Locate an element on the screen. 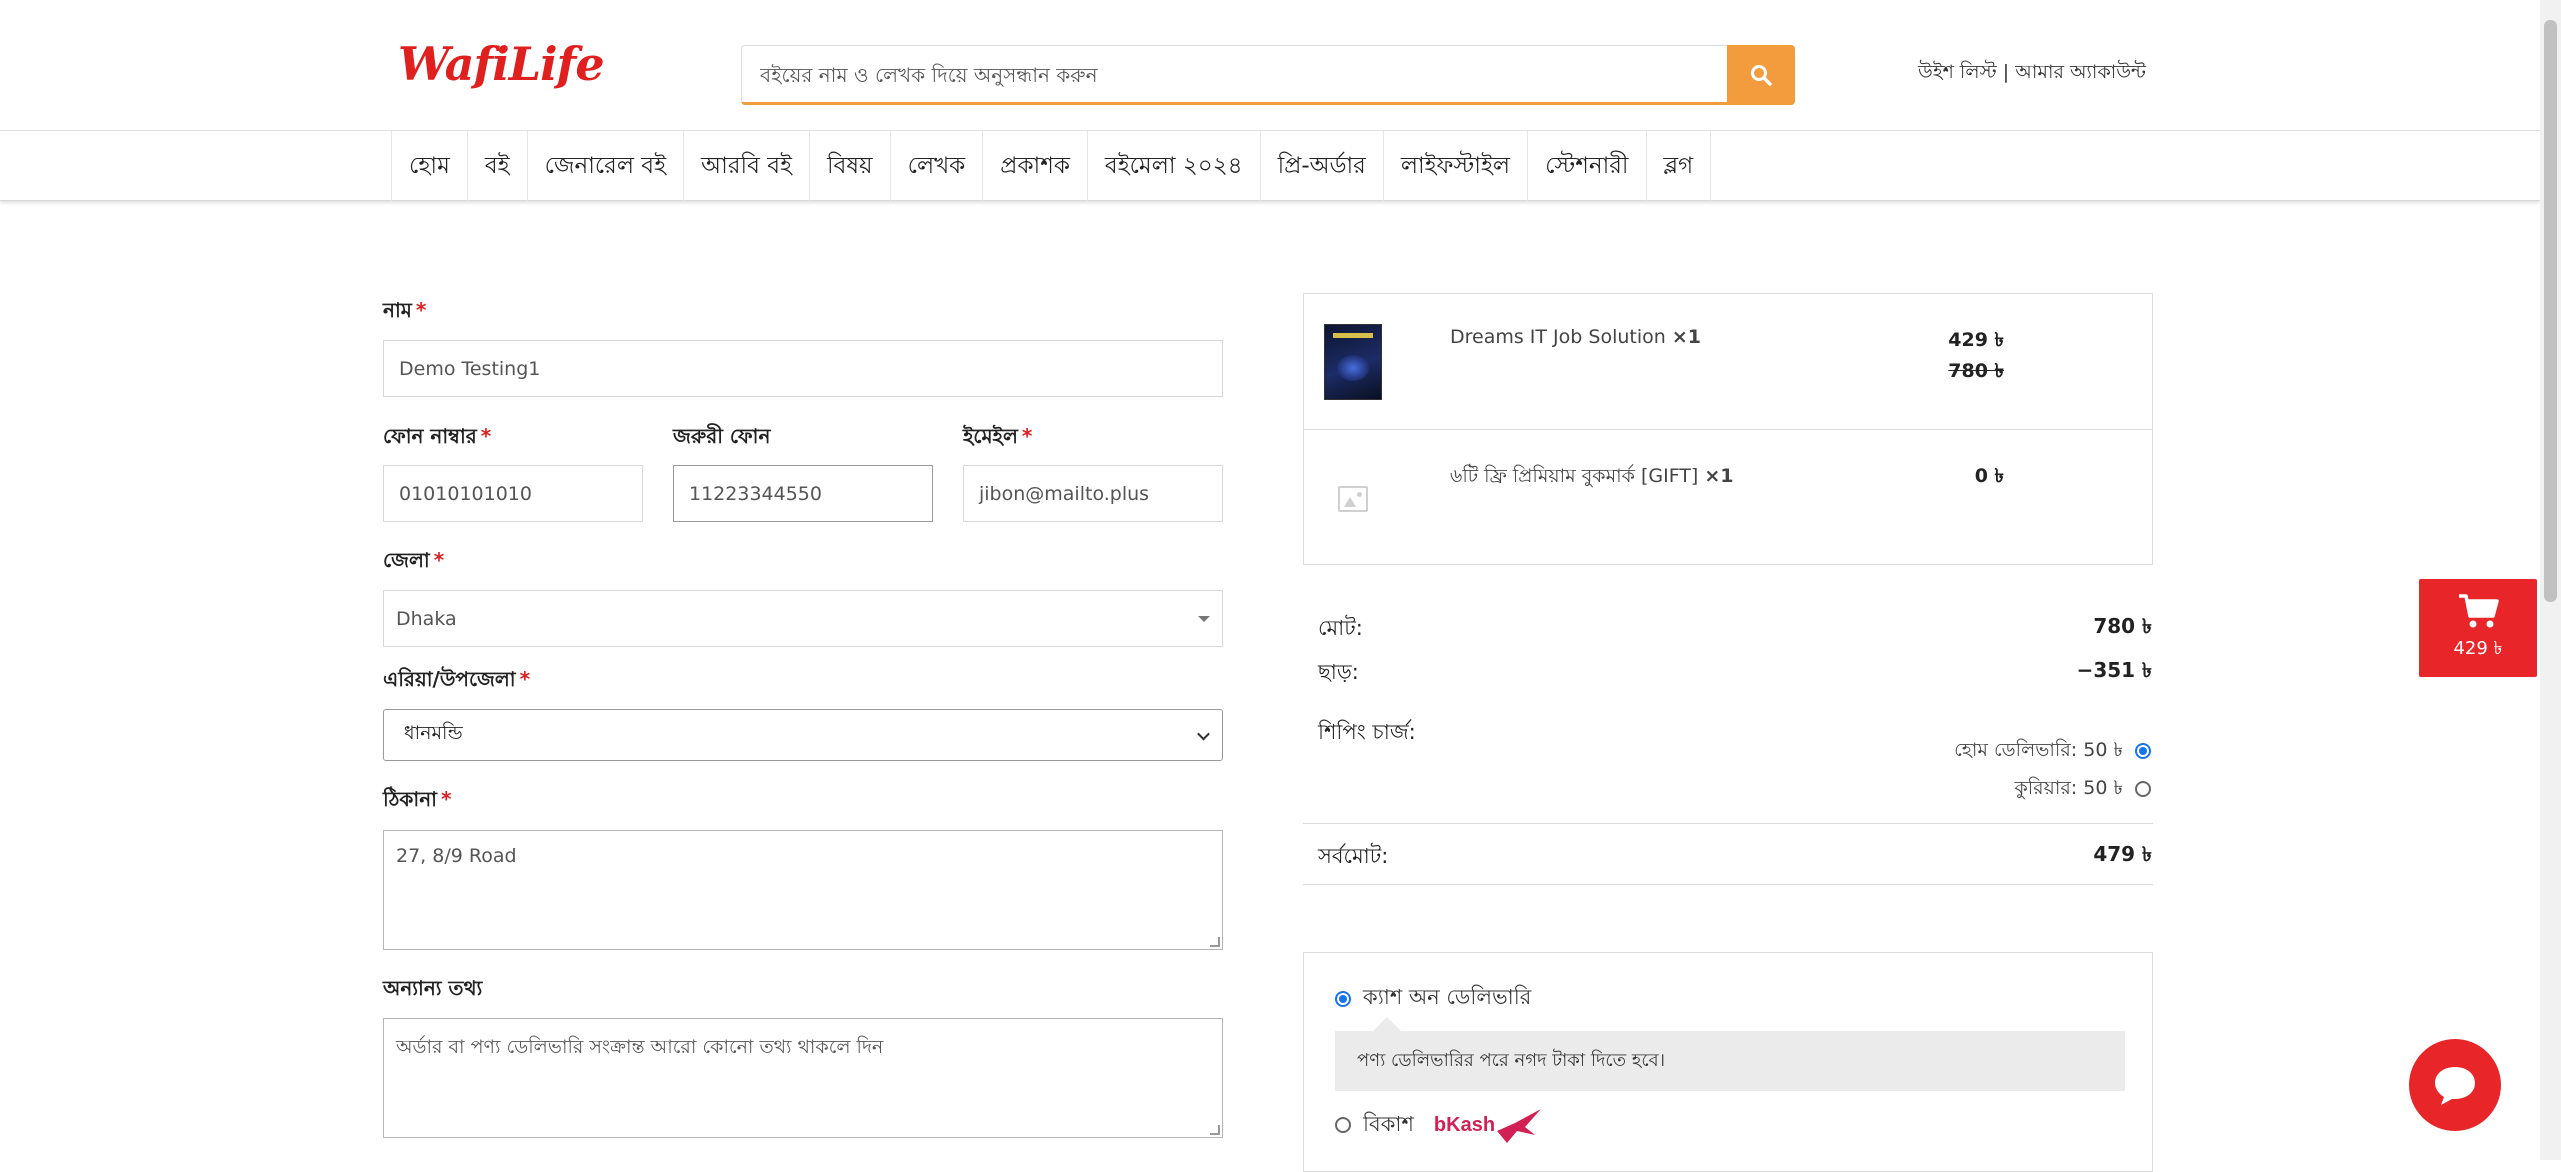 Image resolution: width=2561 pixels, height=1172 pixels. shipping-option-home: হোম ডেলিভারি: 50 ৳ is located at coordinates (1975, 752).